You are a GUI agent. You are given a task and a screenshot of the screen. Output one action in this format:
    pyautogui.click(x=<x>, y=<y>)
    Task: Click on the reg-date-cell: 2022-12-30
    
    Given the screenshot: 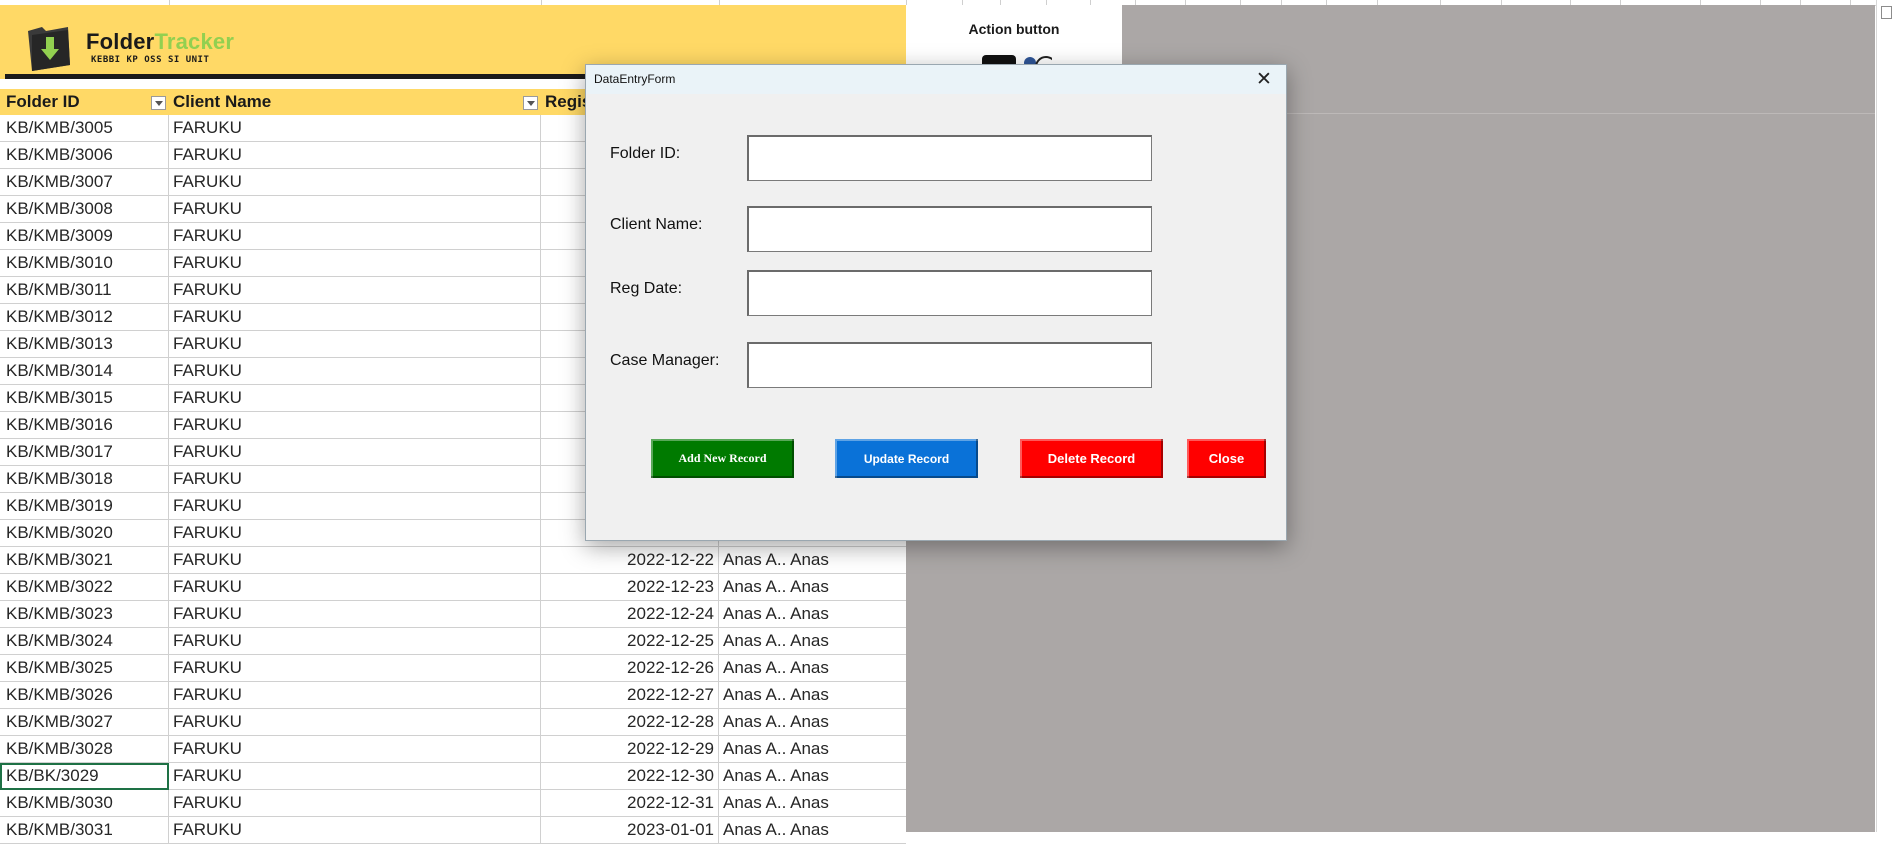 What is the action you would take?
    pyautogui.click(x=630, y=776)
    